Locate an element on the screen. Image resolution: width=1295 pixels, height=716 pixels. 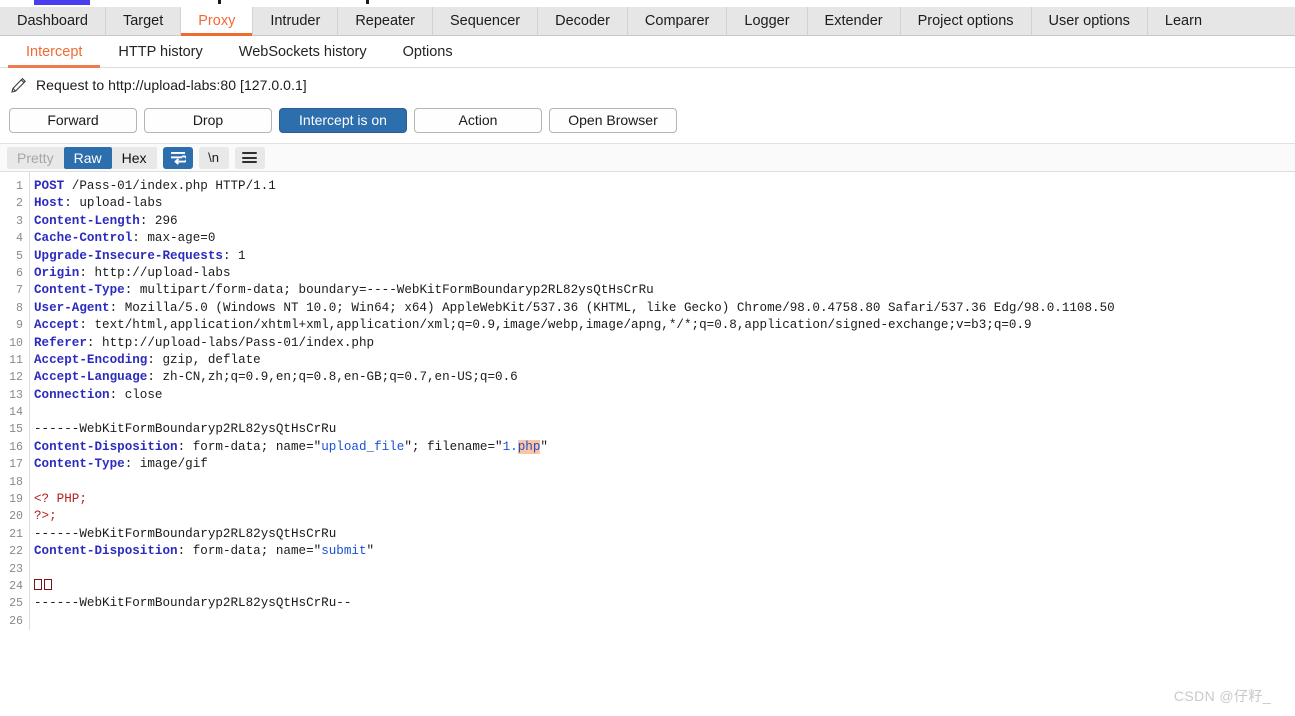
line-number: 15 is located at coordinates (16, 430).